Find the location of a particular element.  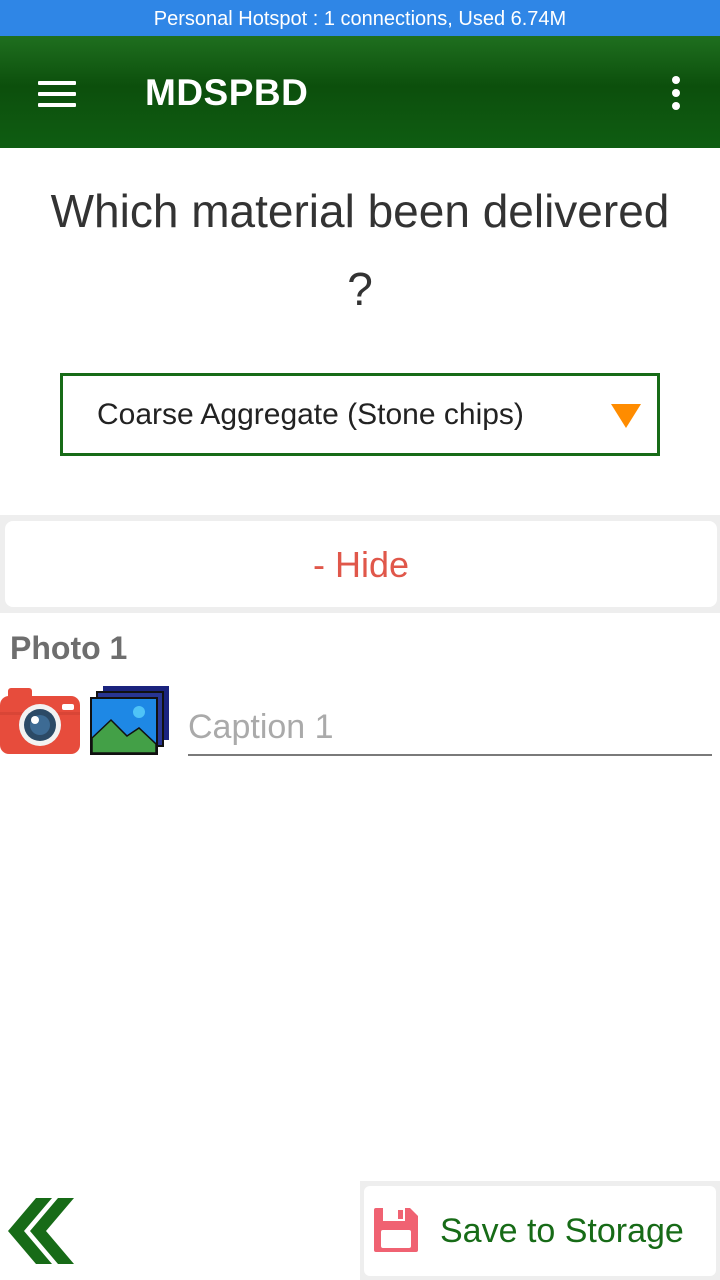

gallery-icon is located at coordinates (130, 721).